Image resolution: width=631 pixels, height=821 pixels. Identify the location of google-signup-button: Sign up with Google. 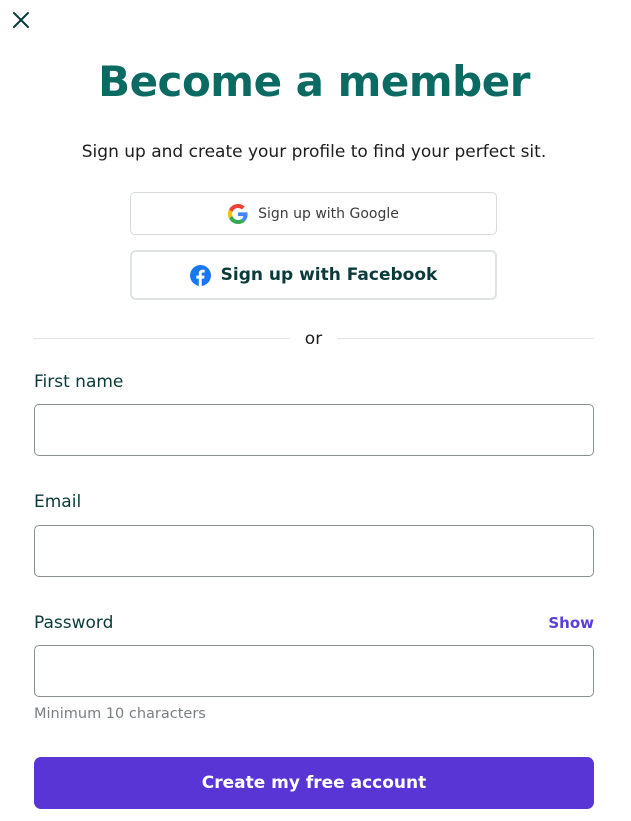
(313, 213).